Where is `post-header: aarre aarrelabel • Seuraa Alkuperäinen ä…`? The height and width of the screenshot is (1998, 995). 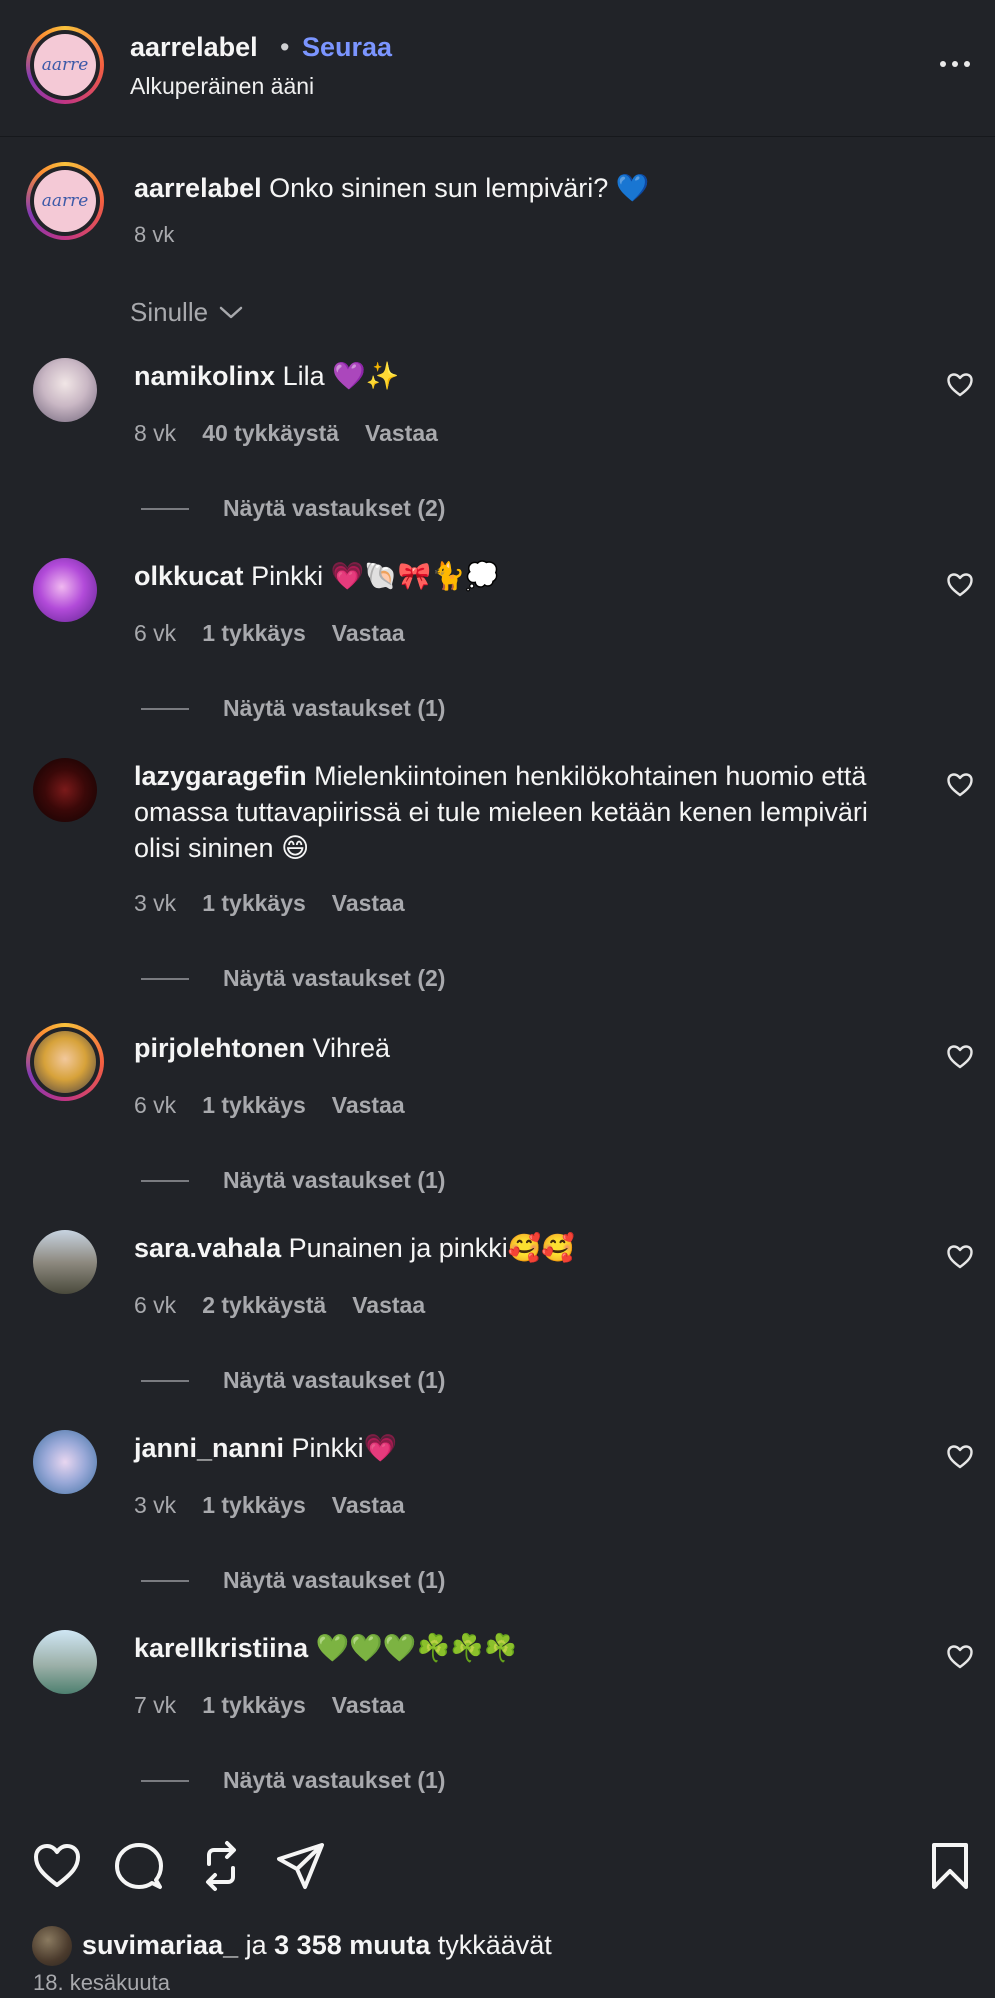
post-header: aarre aarrelabel • Seuraa Alkuperäinen ä… is located at coordinates (497, 68).